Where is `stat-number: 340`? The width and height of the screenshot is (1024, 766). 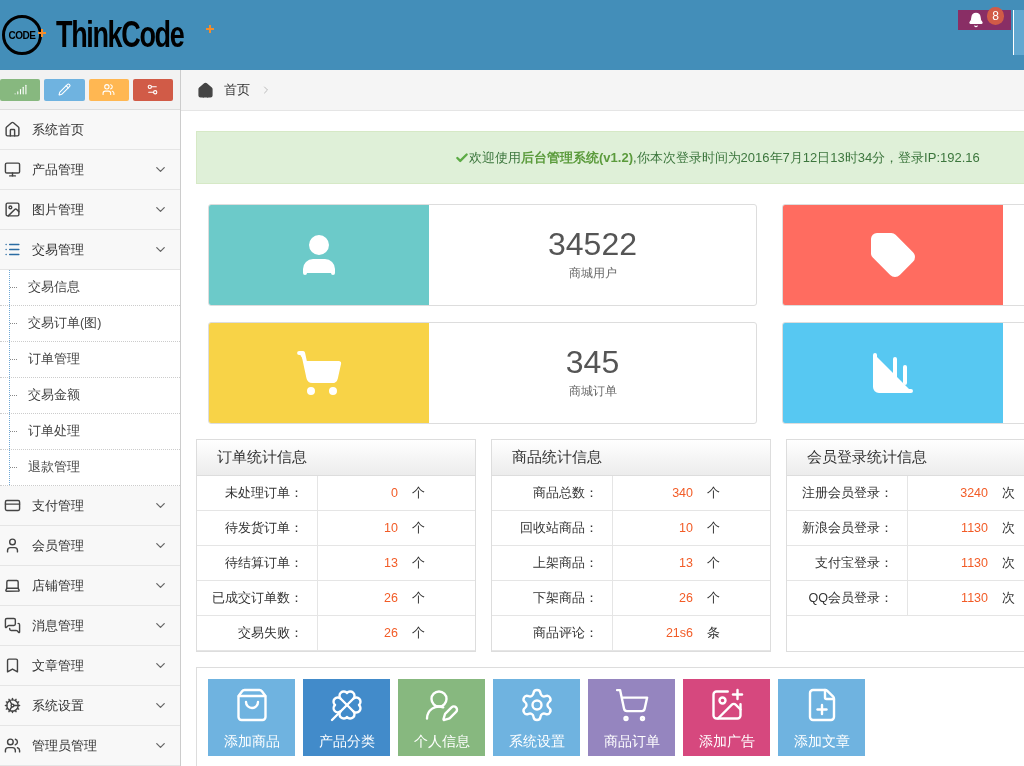 stat-number: 340 is located at coordinates (682, 493).